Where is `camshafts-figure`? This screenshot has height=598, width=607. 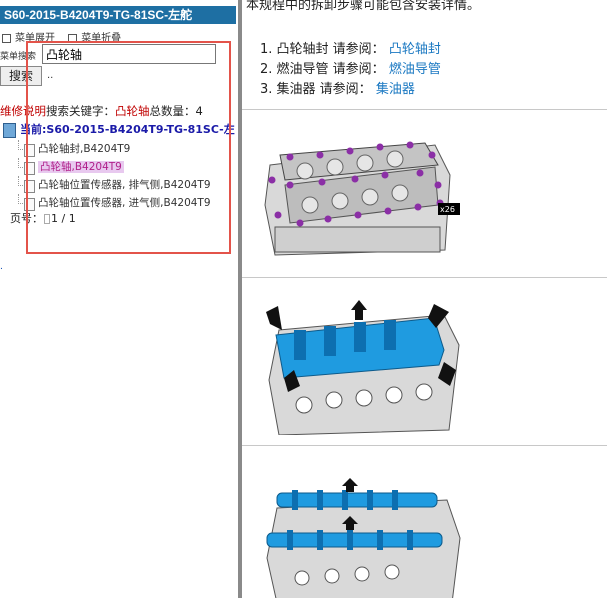
camshafts-figure is located at coordinates (363, 538).